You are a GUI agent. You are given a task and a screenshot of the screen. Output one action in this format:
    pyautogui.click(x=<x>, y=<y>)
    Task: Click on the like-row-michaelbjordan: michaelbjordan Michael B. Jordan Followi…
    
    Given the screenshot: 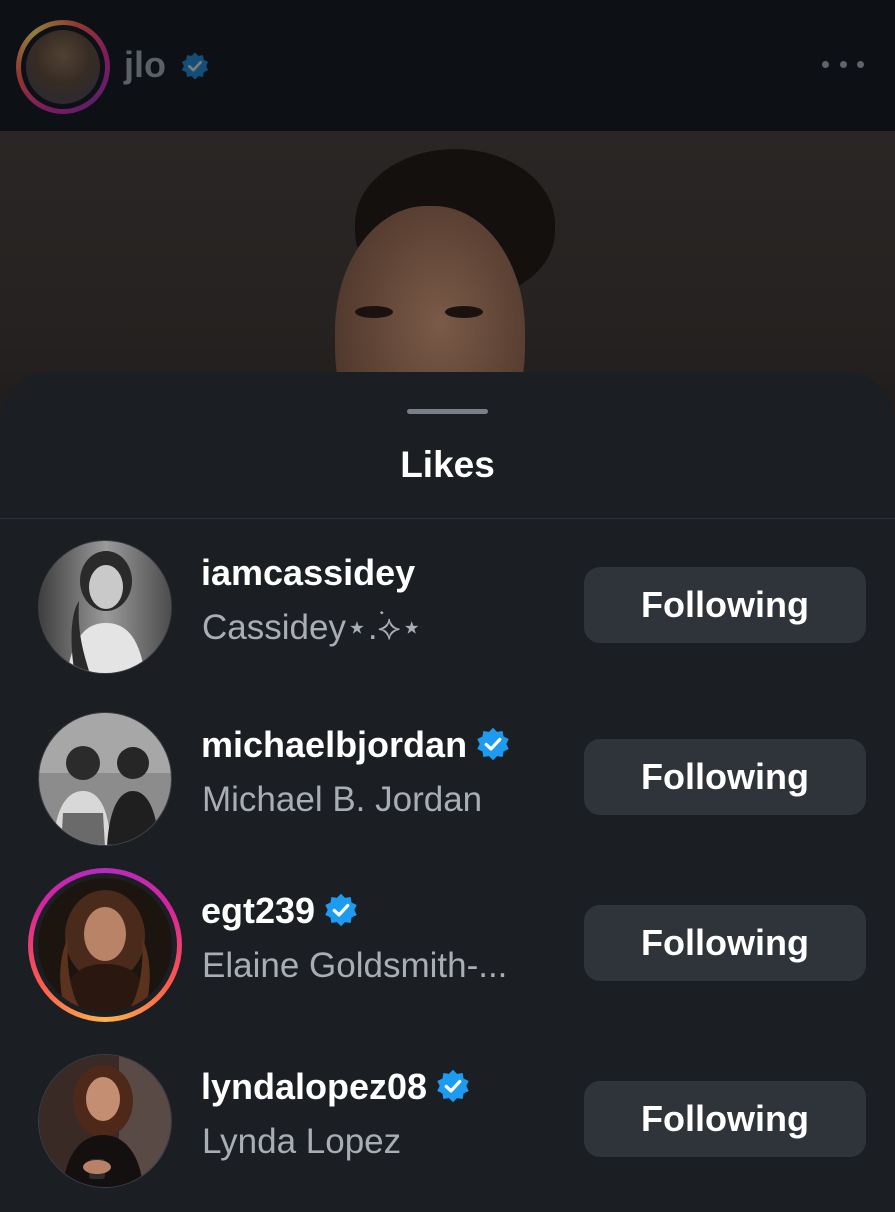 What is the action you would take?
    pyautogui.click(x=447, y=777)
    